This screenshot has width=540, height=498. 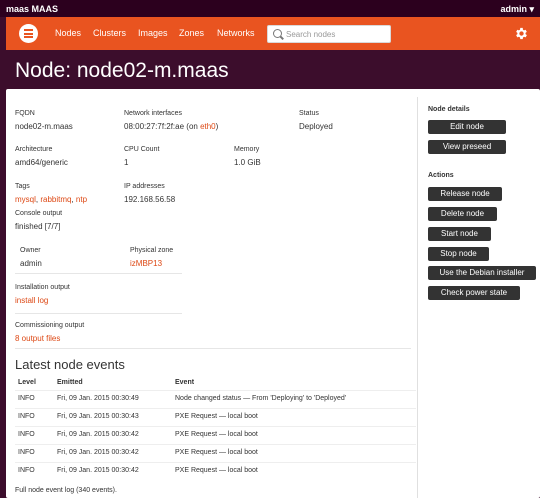 I want to click on interface-mac: 08:00:27:7f:2f:ae (on, so click(x=162, y=126).